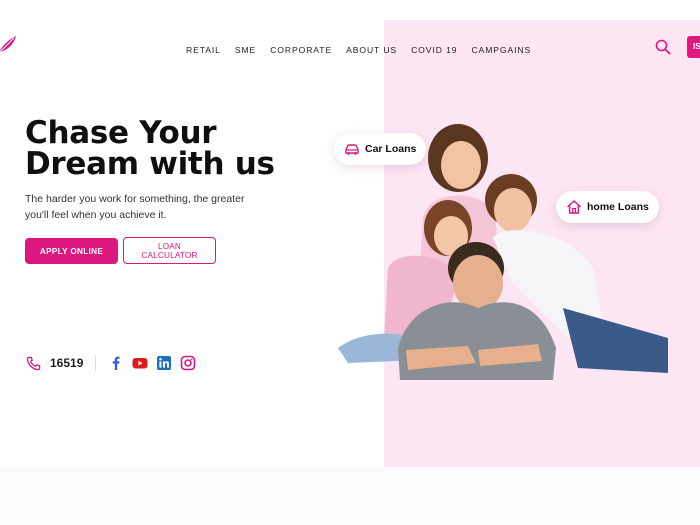 This screenshot has height=525, width=700. Describe the element at coordinates (618, 207) in the screenshot. I see `home-loans-label: home Loans` at that location.